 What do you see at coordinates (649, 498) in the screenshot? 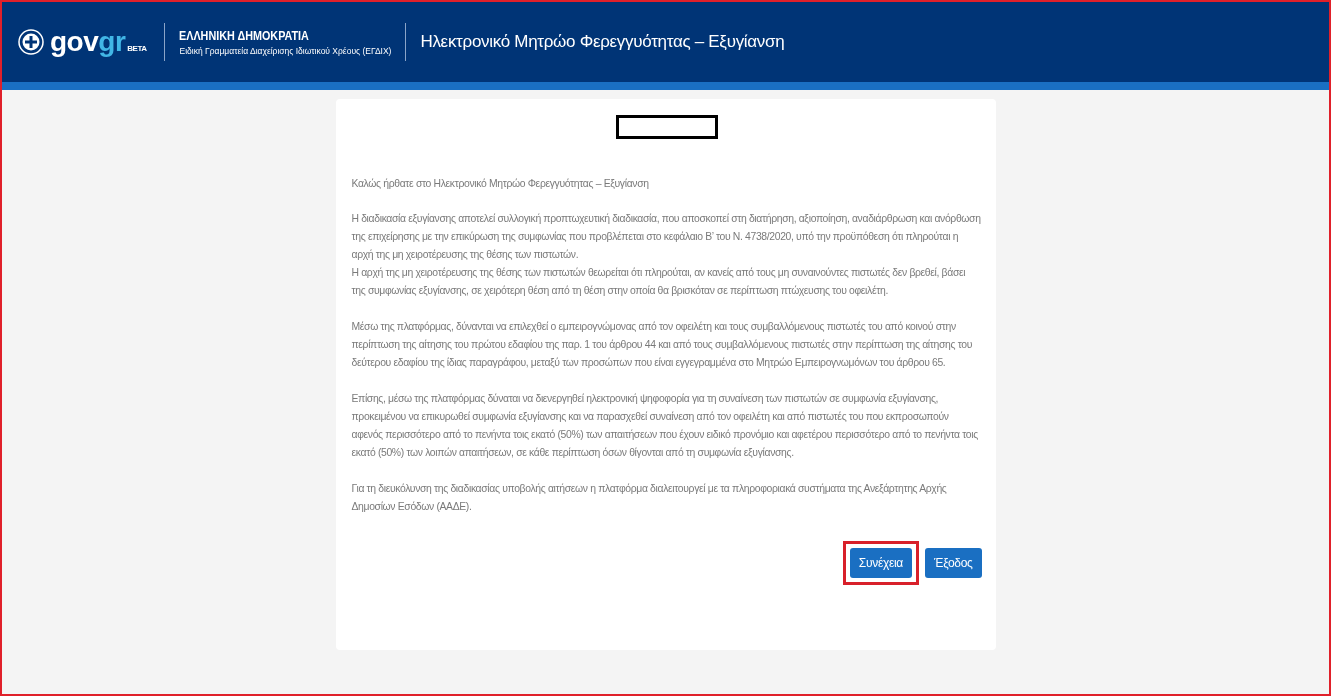
I see `paragraph: Για τη διευκόλυνση της διαδικασίας υποβολής αιτήσεων η πλατφόρμα διαλειτουργεί με τα πληροφοριακά συστήματα της Ανεξάρτητης Αρχής Δημοσίων Εσόδων (ΑΑΔΕ).` at bounding box center [649, 498].